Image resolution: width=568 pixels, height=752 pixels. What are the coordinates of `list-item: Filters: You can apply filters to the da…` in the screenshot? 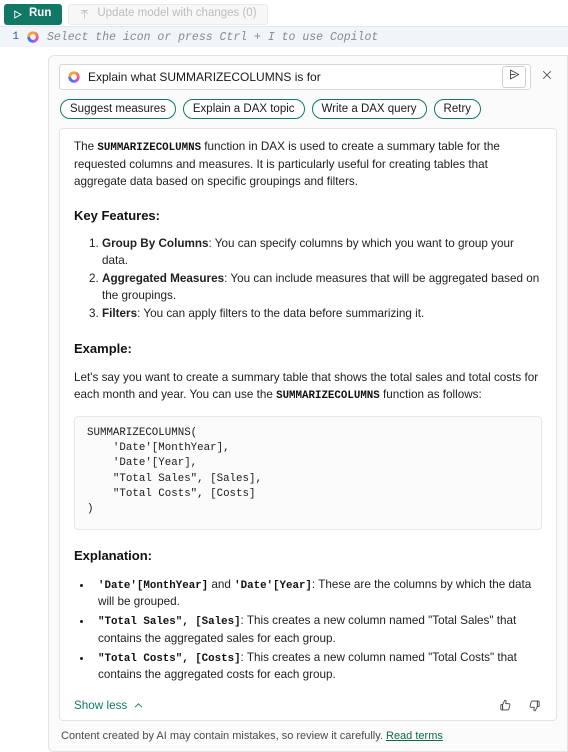 It's located at (322, 314).